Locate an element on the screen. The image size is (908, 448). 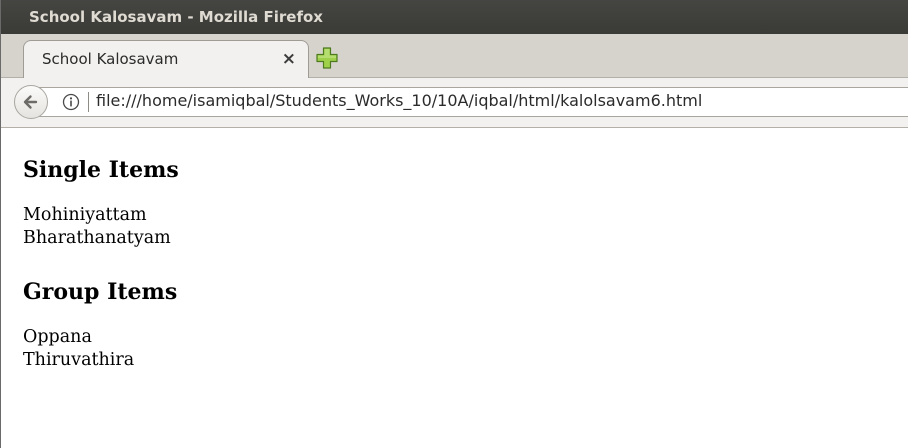
url-separator is located at coordinates (88, 102).